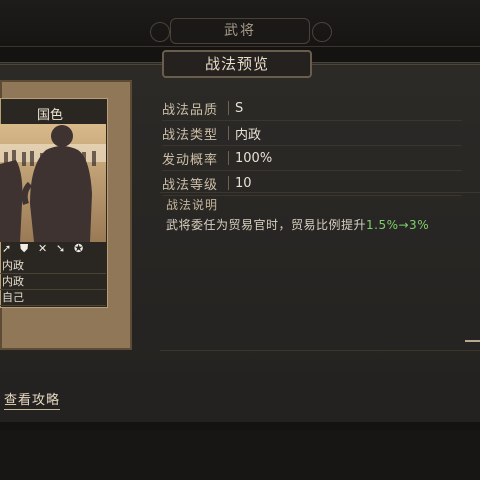 This screenshot has width=480, height=480. What do you see at coordinates (239, 108) in the screenshot?
I see `detail-value: S` at bounding box center [239, 108].